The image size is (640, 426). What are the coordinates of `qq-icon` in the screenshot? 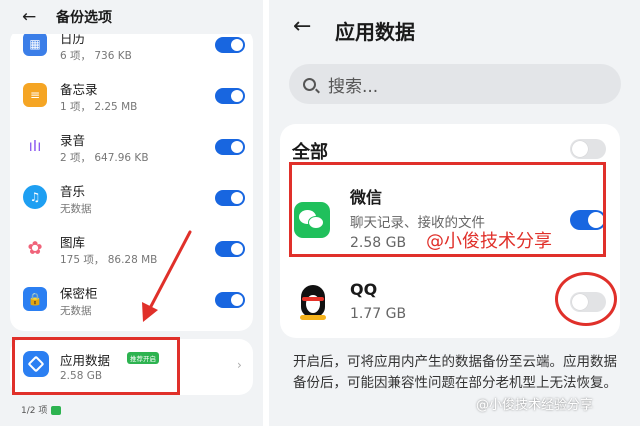 It's located at (313, 301).